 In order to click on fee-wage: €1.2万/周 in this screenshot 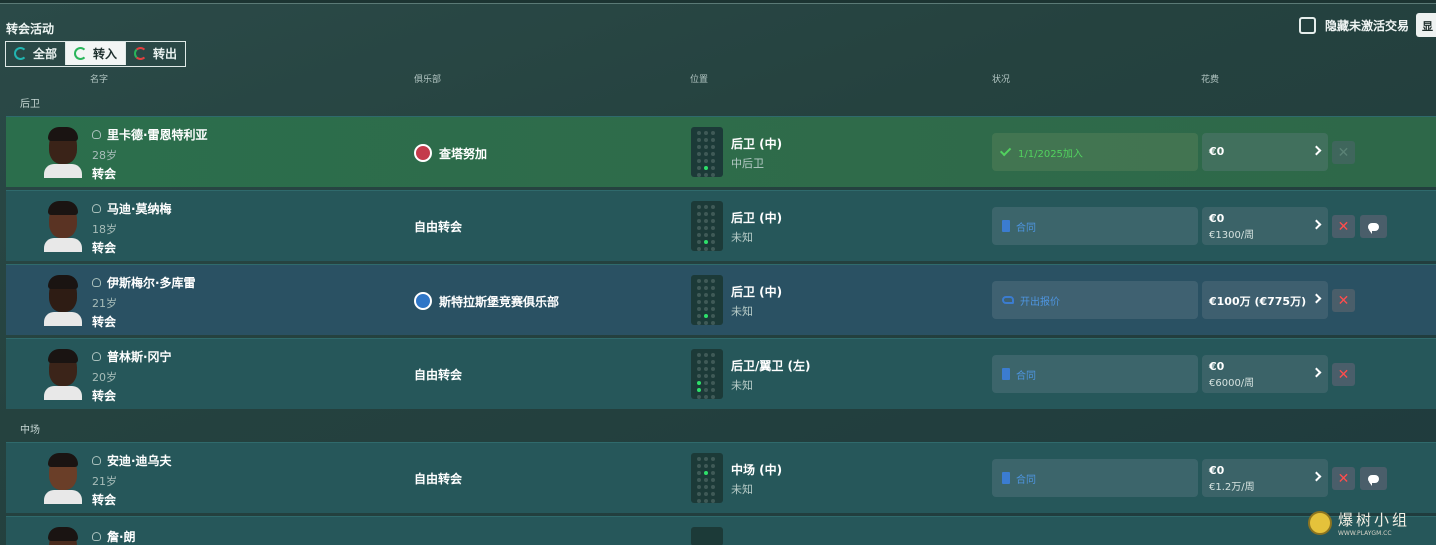, I will do `click(1232, 487)`.